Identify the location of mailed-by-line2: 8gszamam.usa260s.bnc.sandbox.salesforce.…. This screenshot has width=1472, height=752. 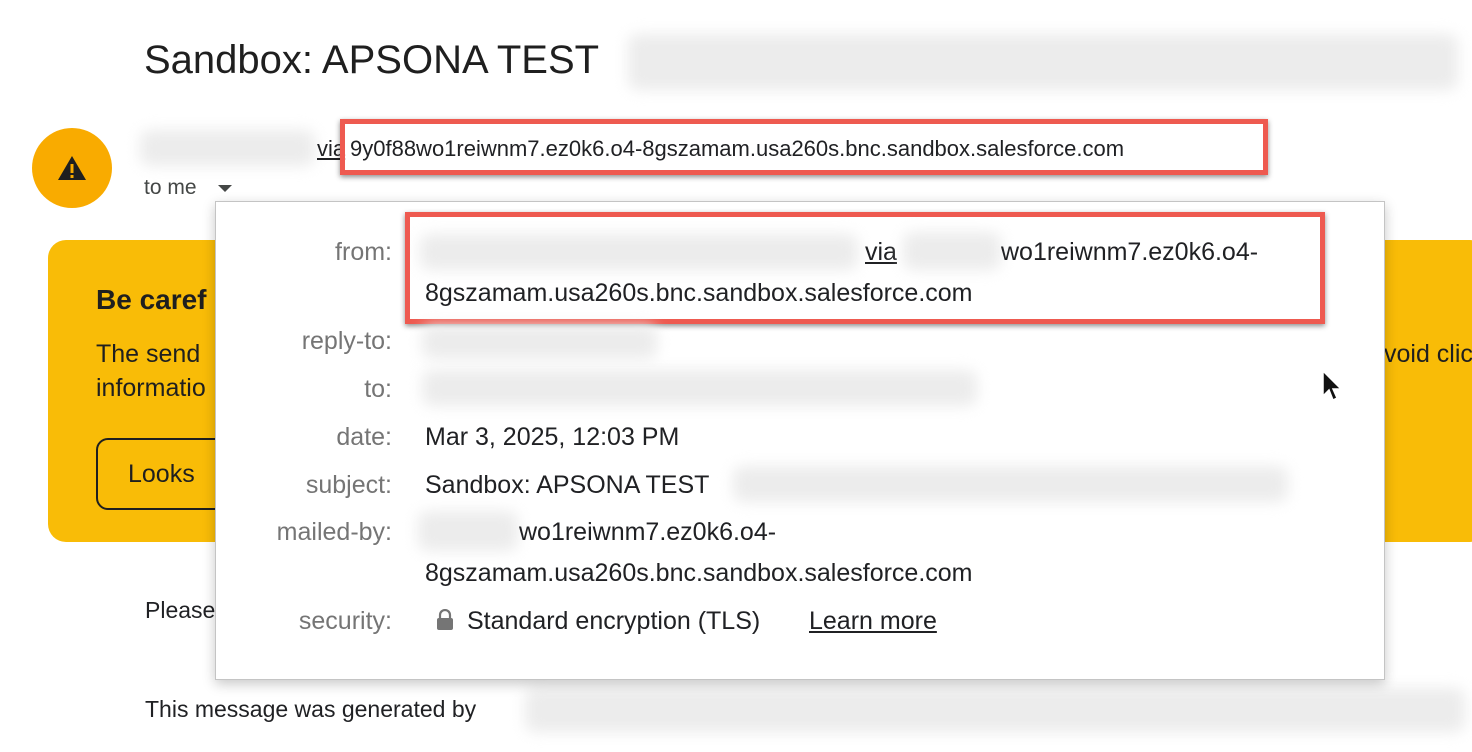
(699, 573).